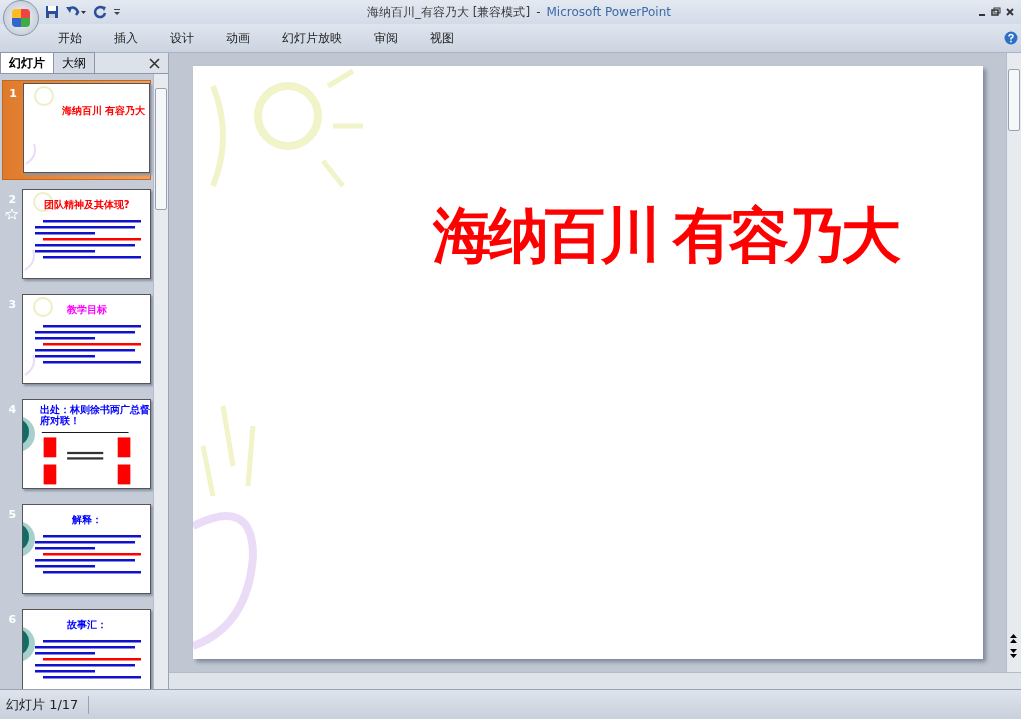  What do you see at coordinates (449, 11) in the screenshot?
I see `window-title: 海纳百川_有容乃大 [兼容模式]` at bounding box center [449, 11].